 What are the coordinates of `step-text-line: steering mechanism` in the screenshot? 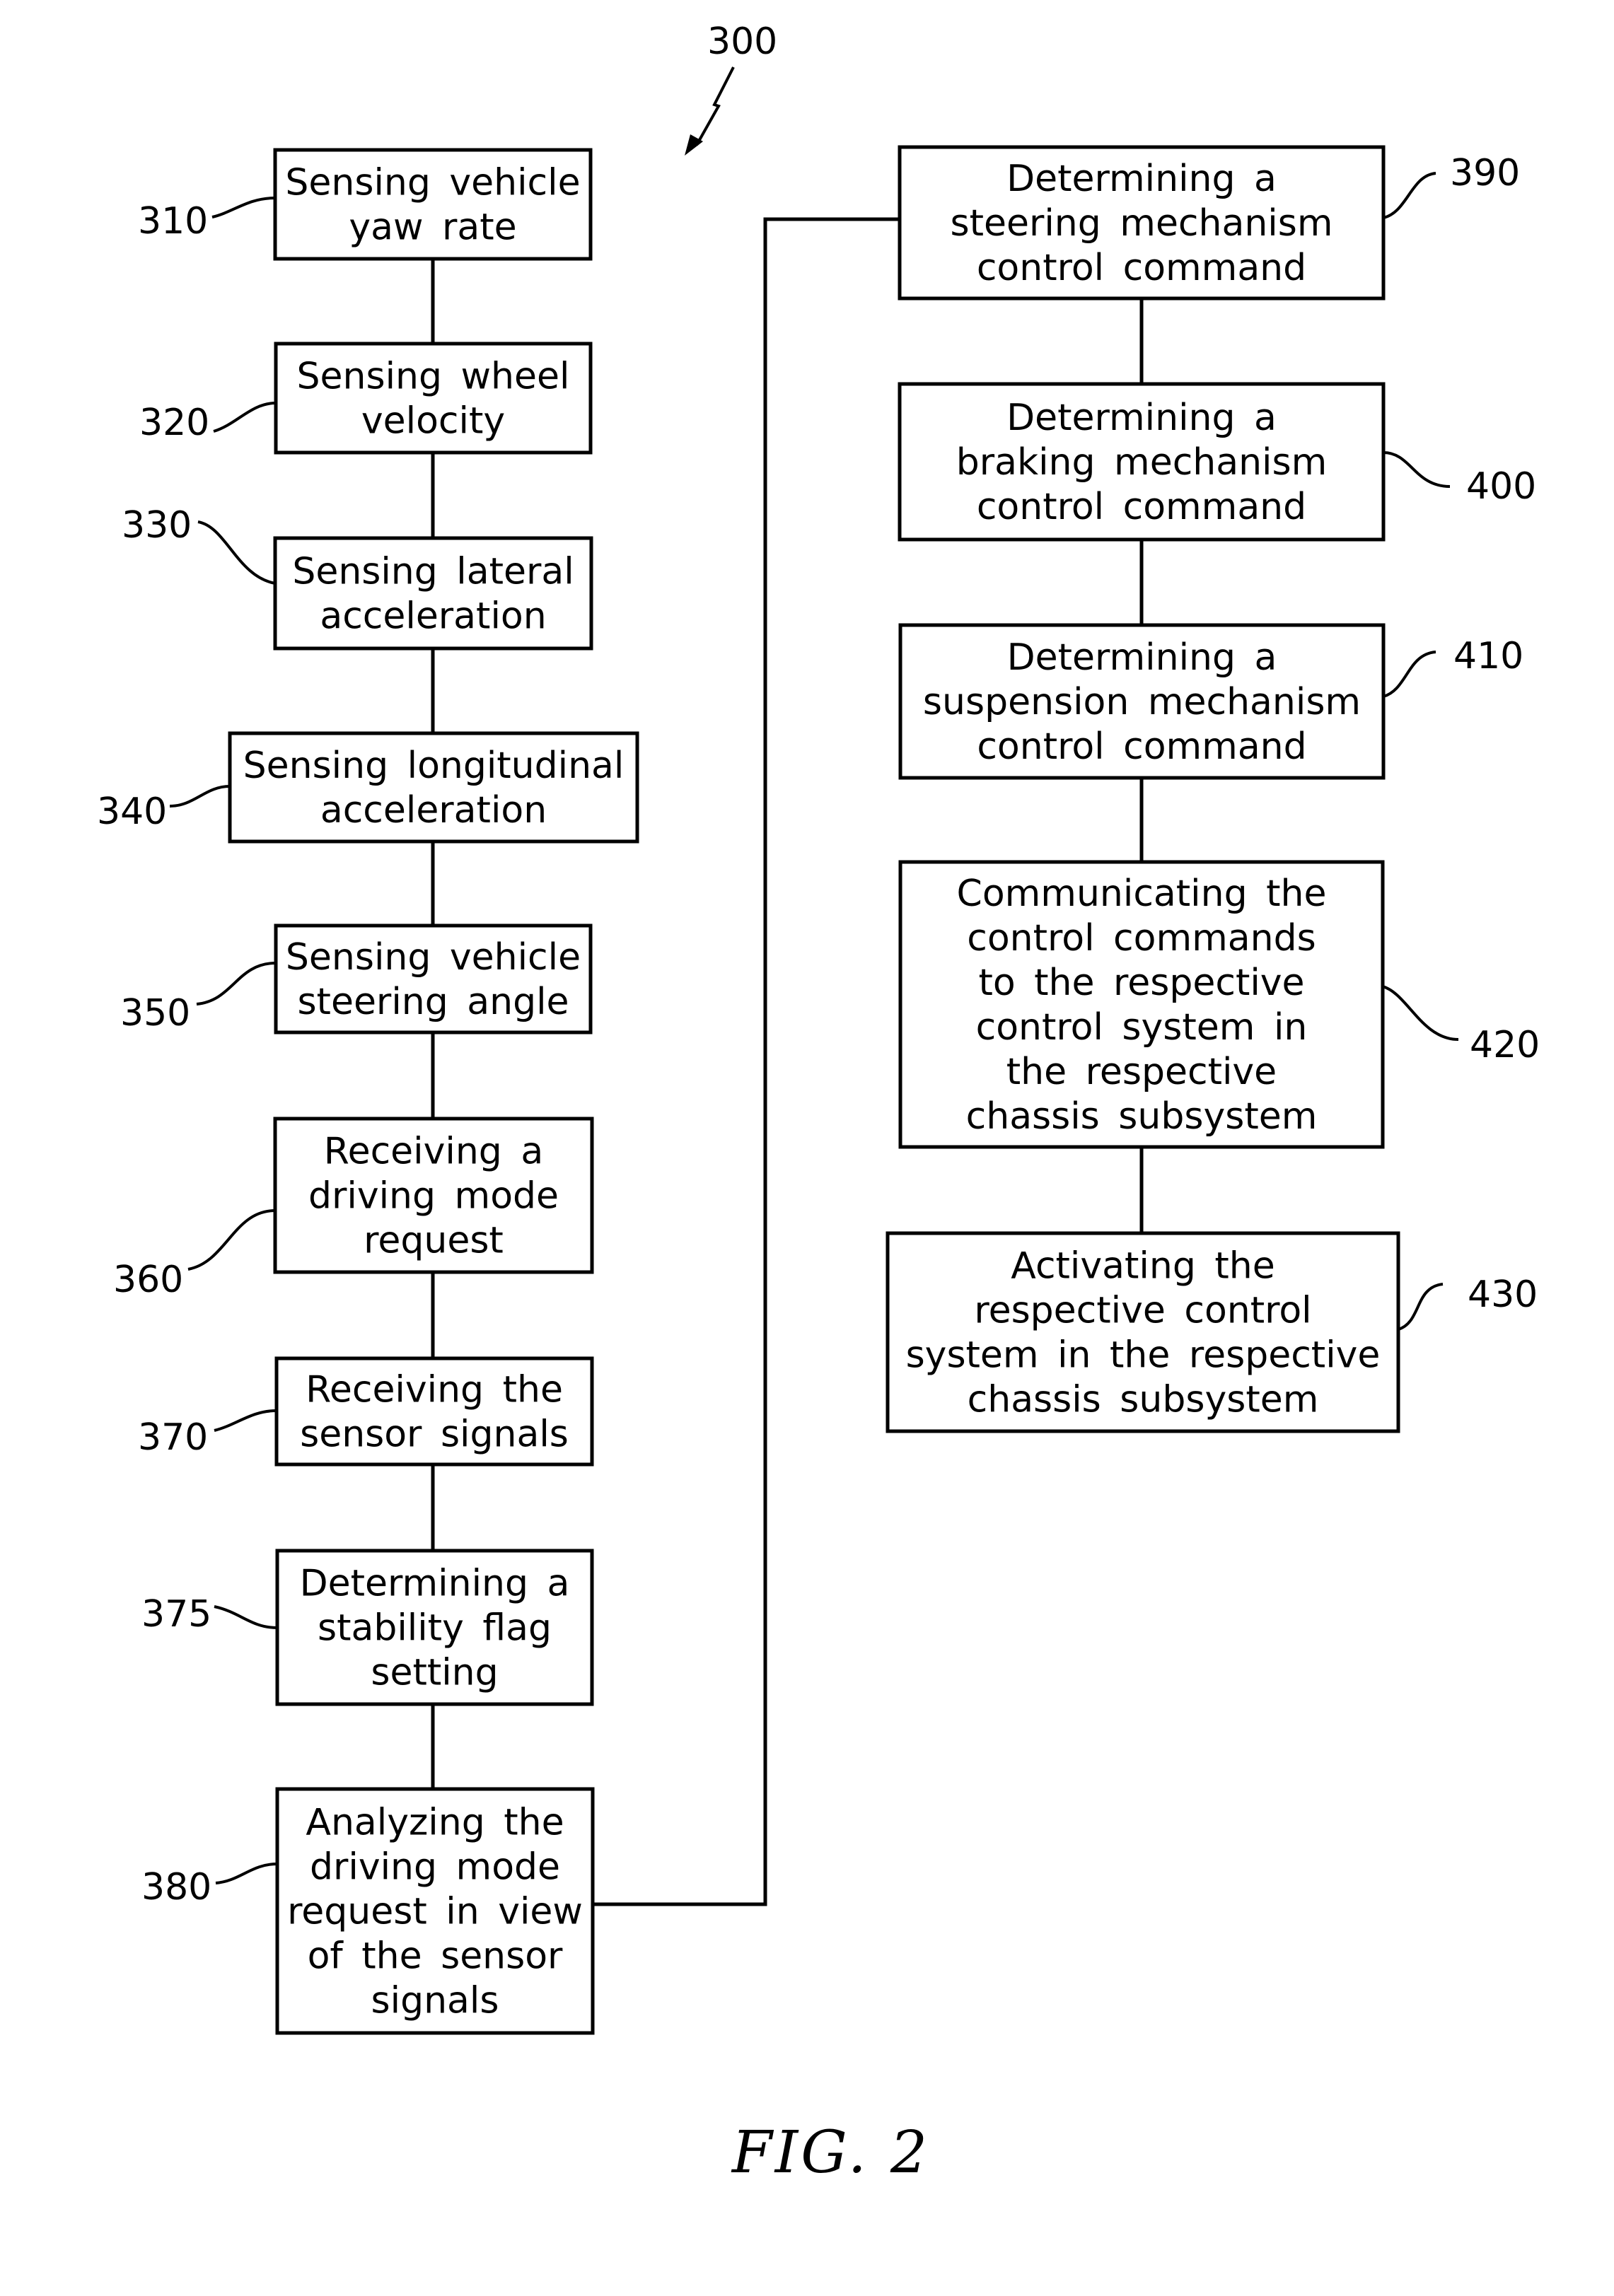 It's located at (1142, 224).